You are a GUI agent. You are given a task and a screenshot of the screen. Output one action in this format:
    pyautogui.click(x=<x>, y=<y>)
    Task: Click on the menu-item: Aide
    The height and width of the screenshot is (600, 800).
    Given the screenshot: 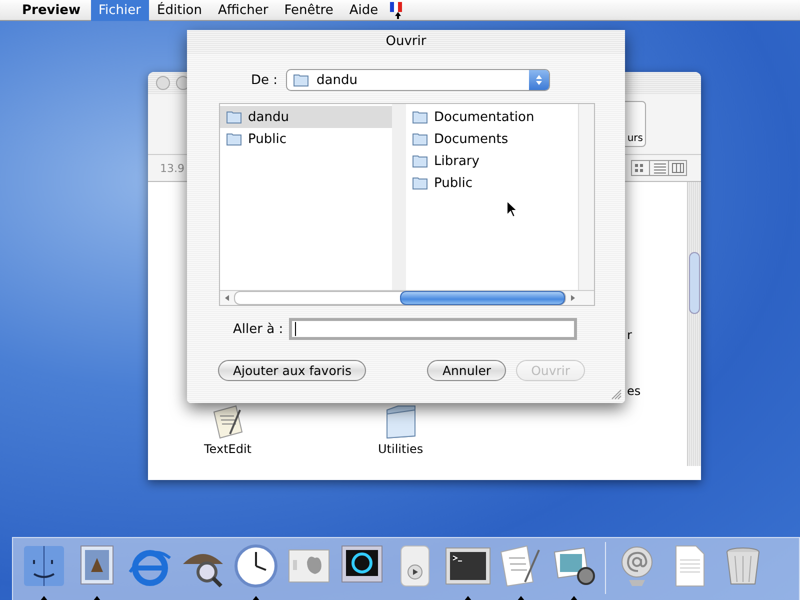 What is the action you would take?
    pyautogui.click(x=363, y=10)
    